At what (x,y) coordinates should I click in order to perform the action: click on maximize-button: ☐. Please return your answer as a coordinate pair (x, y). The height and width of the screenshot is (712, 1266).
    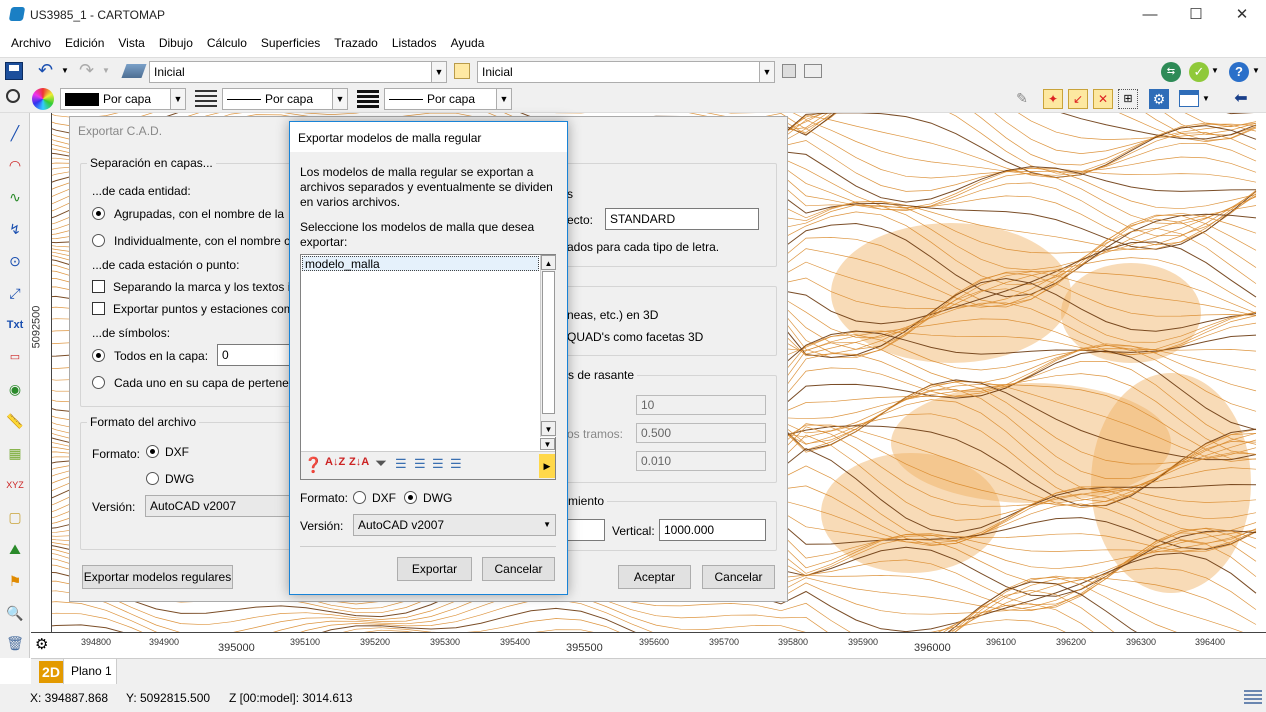
    Looking at the image, I should click on (1196, 15).